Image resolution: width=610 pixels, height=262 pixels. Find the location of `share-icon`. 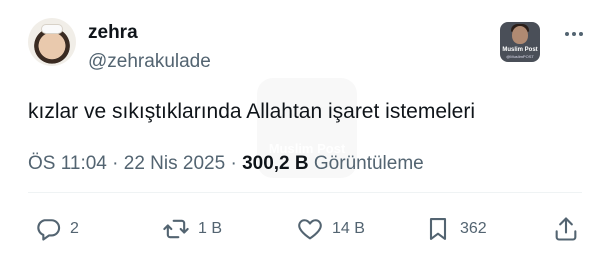

share-icon is located at coordinates (566, 229).